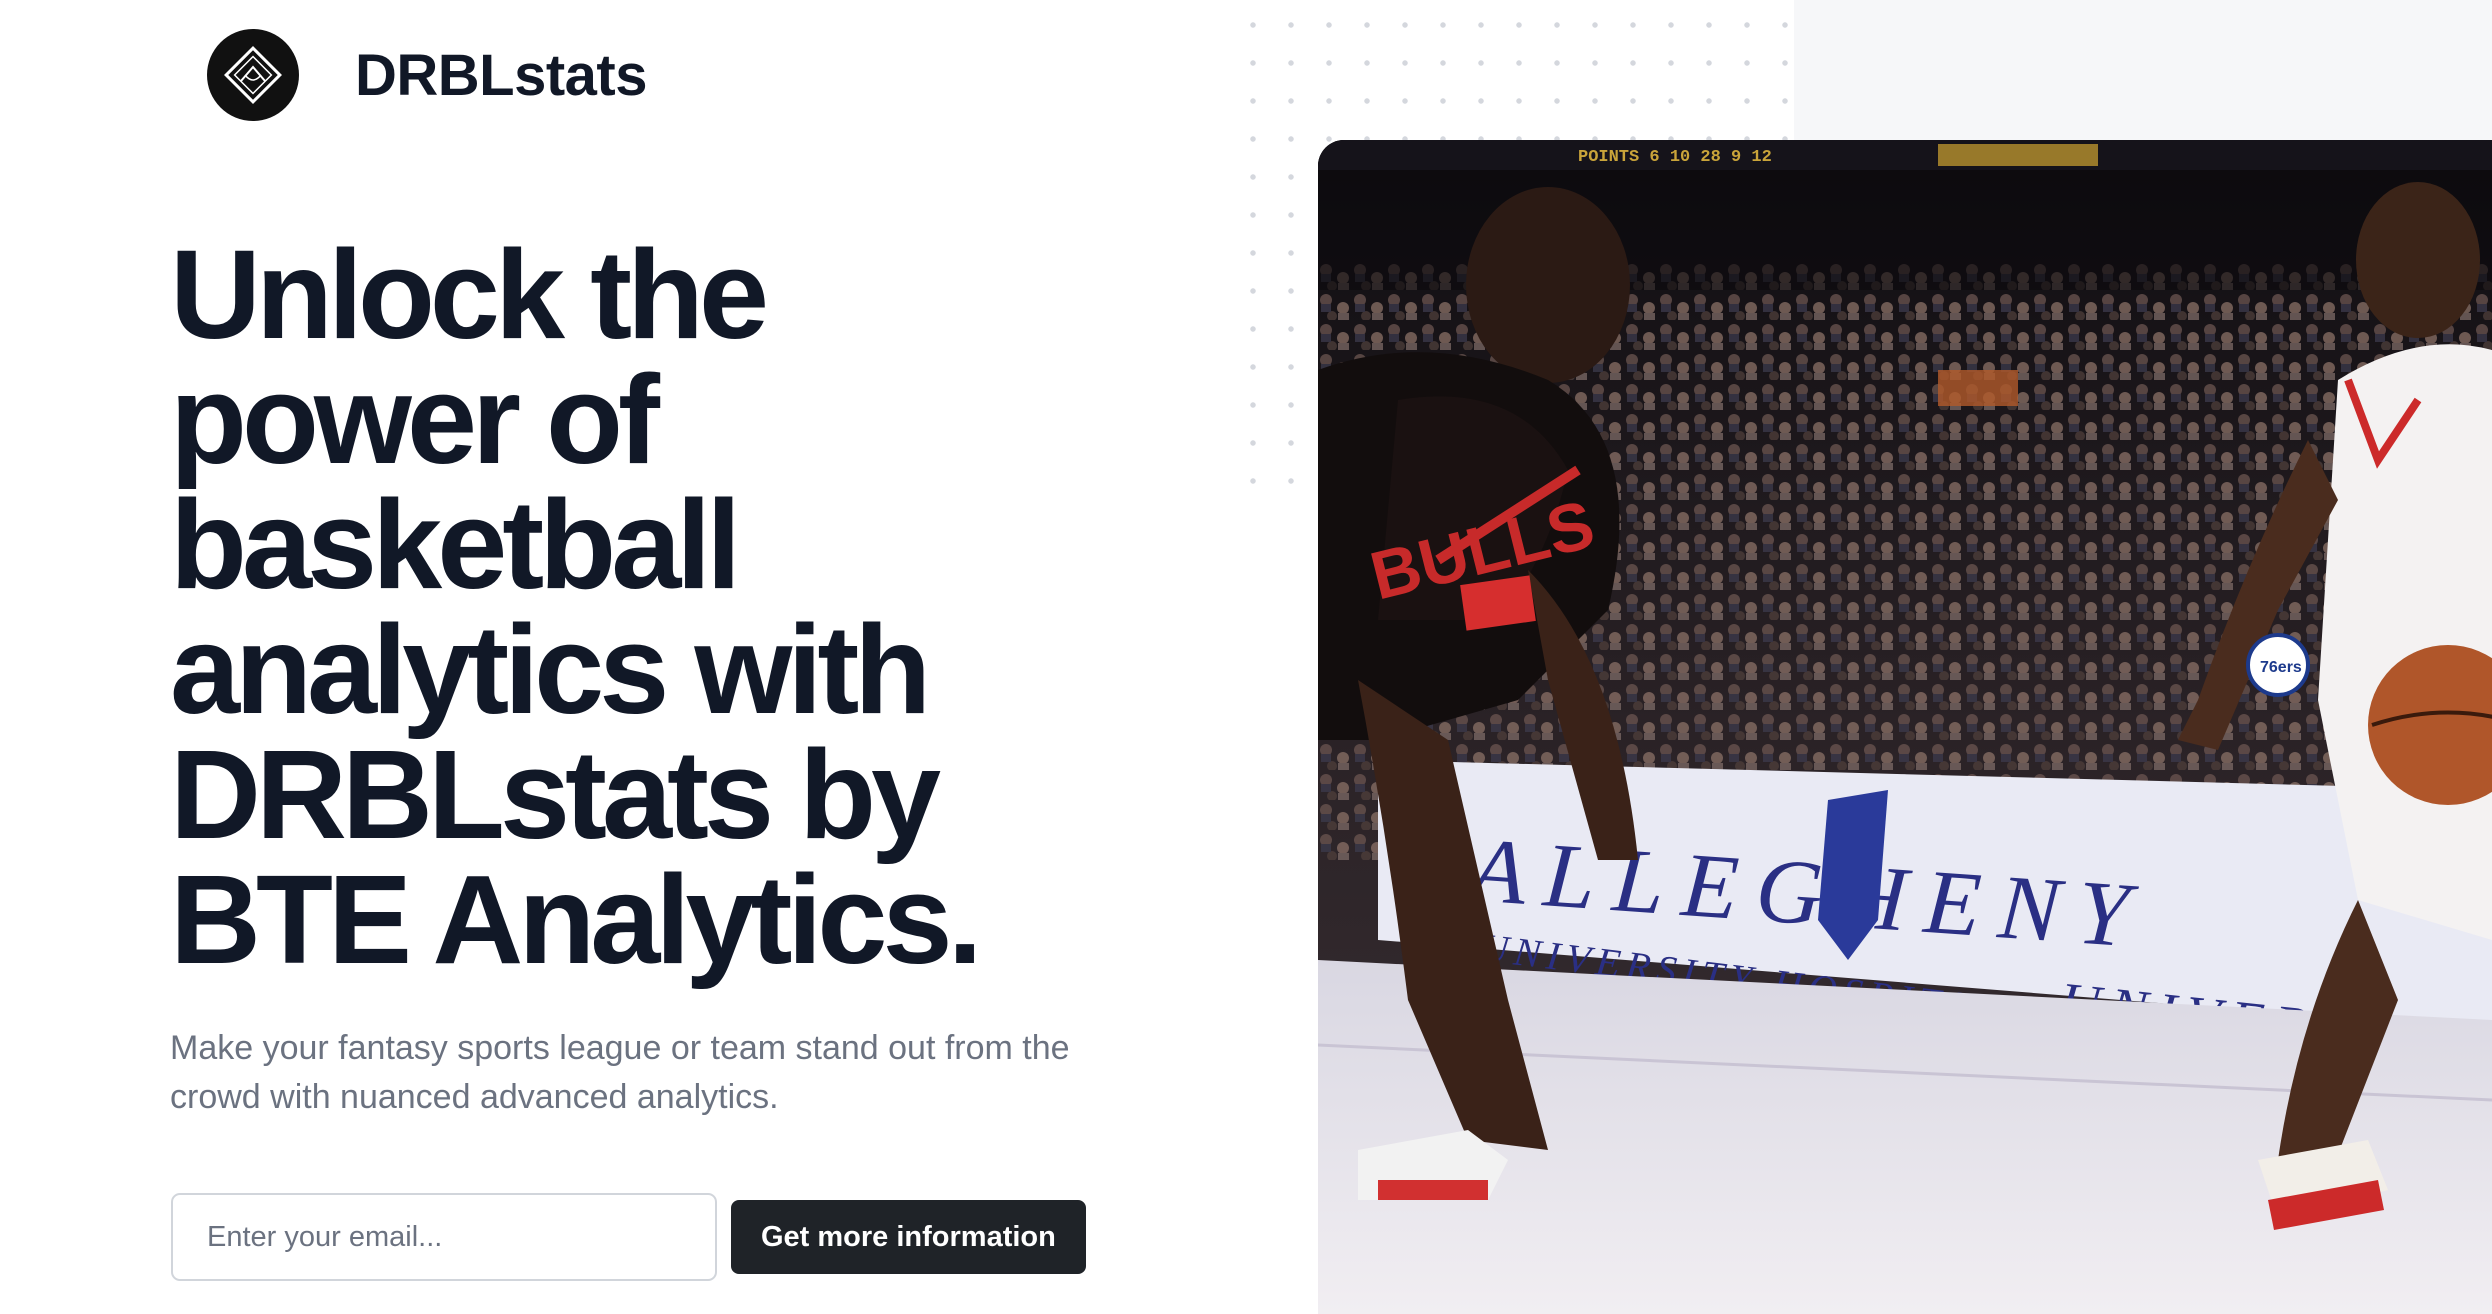 The height and width of the screenshot is (1314, 2492). I want to click on hero-title-line: DRBLstats by, so click(555, 794).